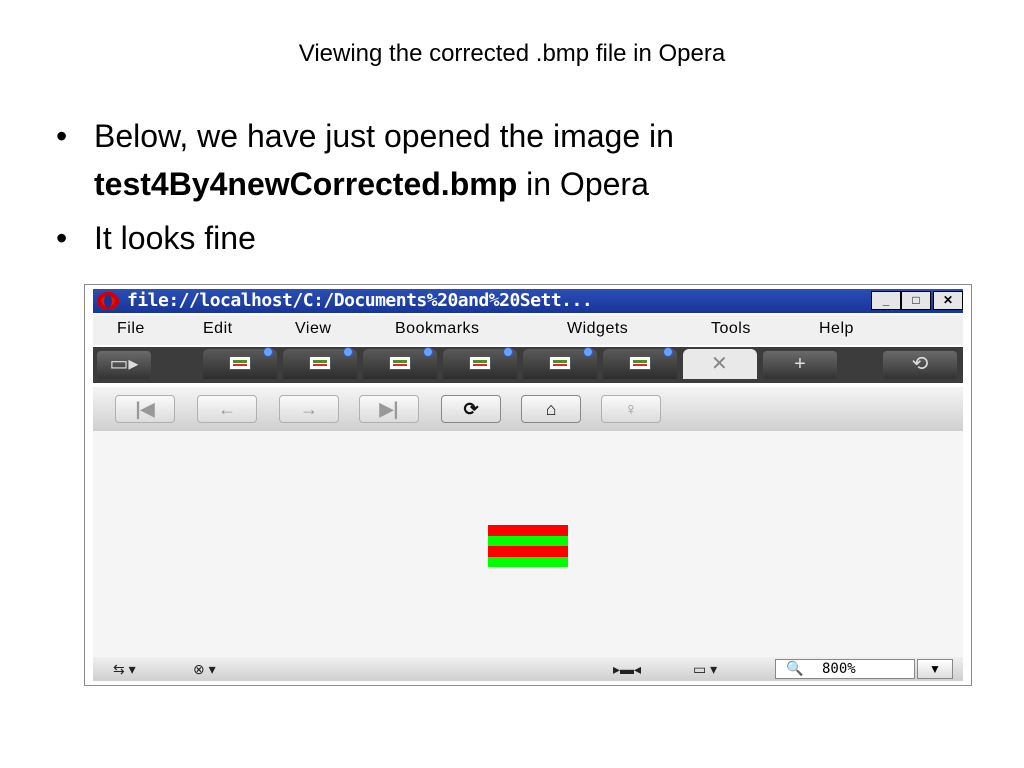  What do you see at coordinates (512, 53) in the screenshot?
I see `slide-title: Viewing the corrected .bmp file in Opera` at bounding box center [512, 53].